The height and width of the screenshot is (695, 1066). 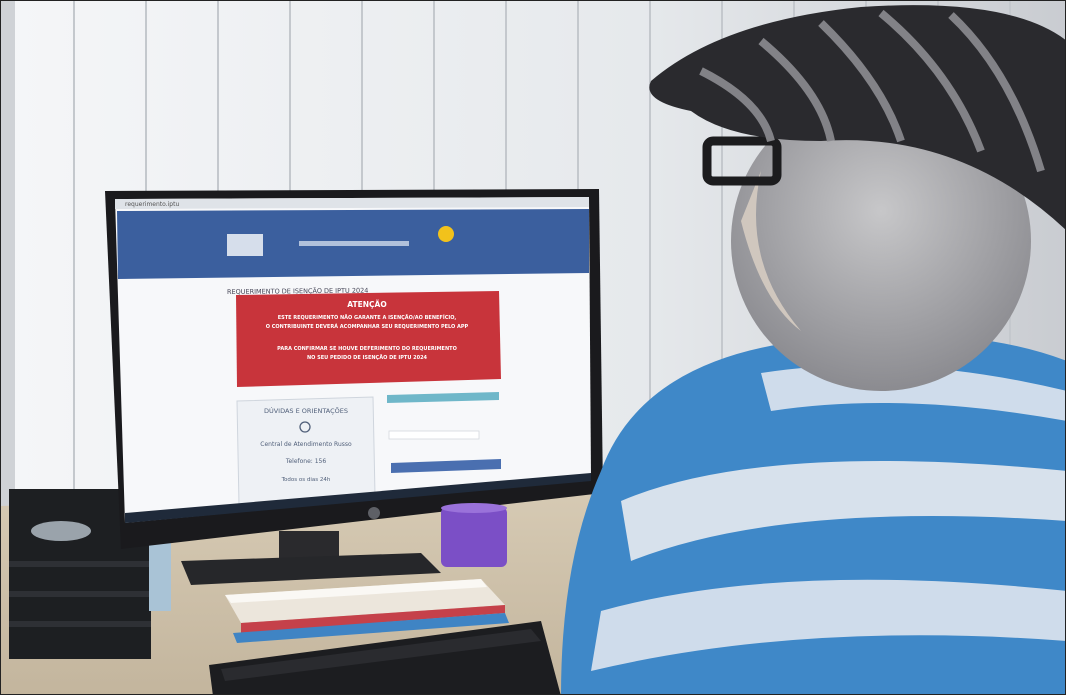 What do you see at coordinates (474, 535) in the screenshot?
I see `purple-mug` at bounding box center [474, 535].